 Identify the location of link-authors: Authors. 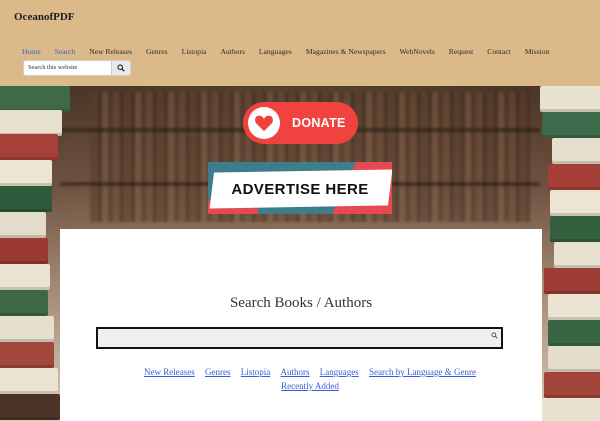
(295, 372).